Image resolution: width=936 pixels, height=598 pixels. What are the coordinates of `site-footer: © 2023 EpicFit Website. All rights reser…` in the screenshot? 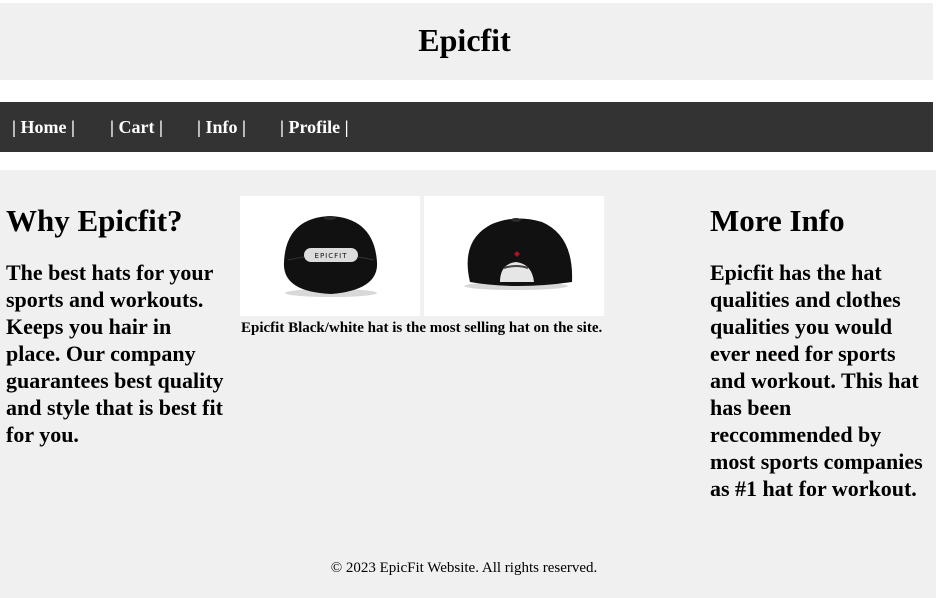 It's located at (464, 568).